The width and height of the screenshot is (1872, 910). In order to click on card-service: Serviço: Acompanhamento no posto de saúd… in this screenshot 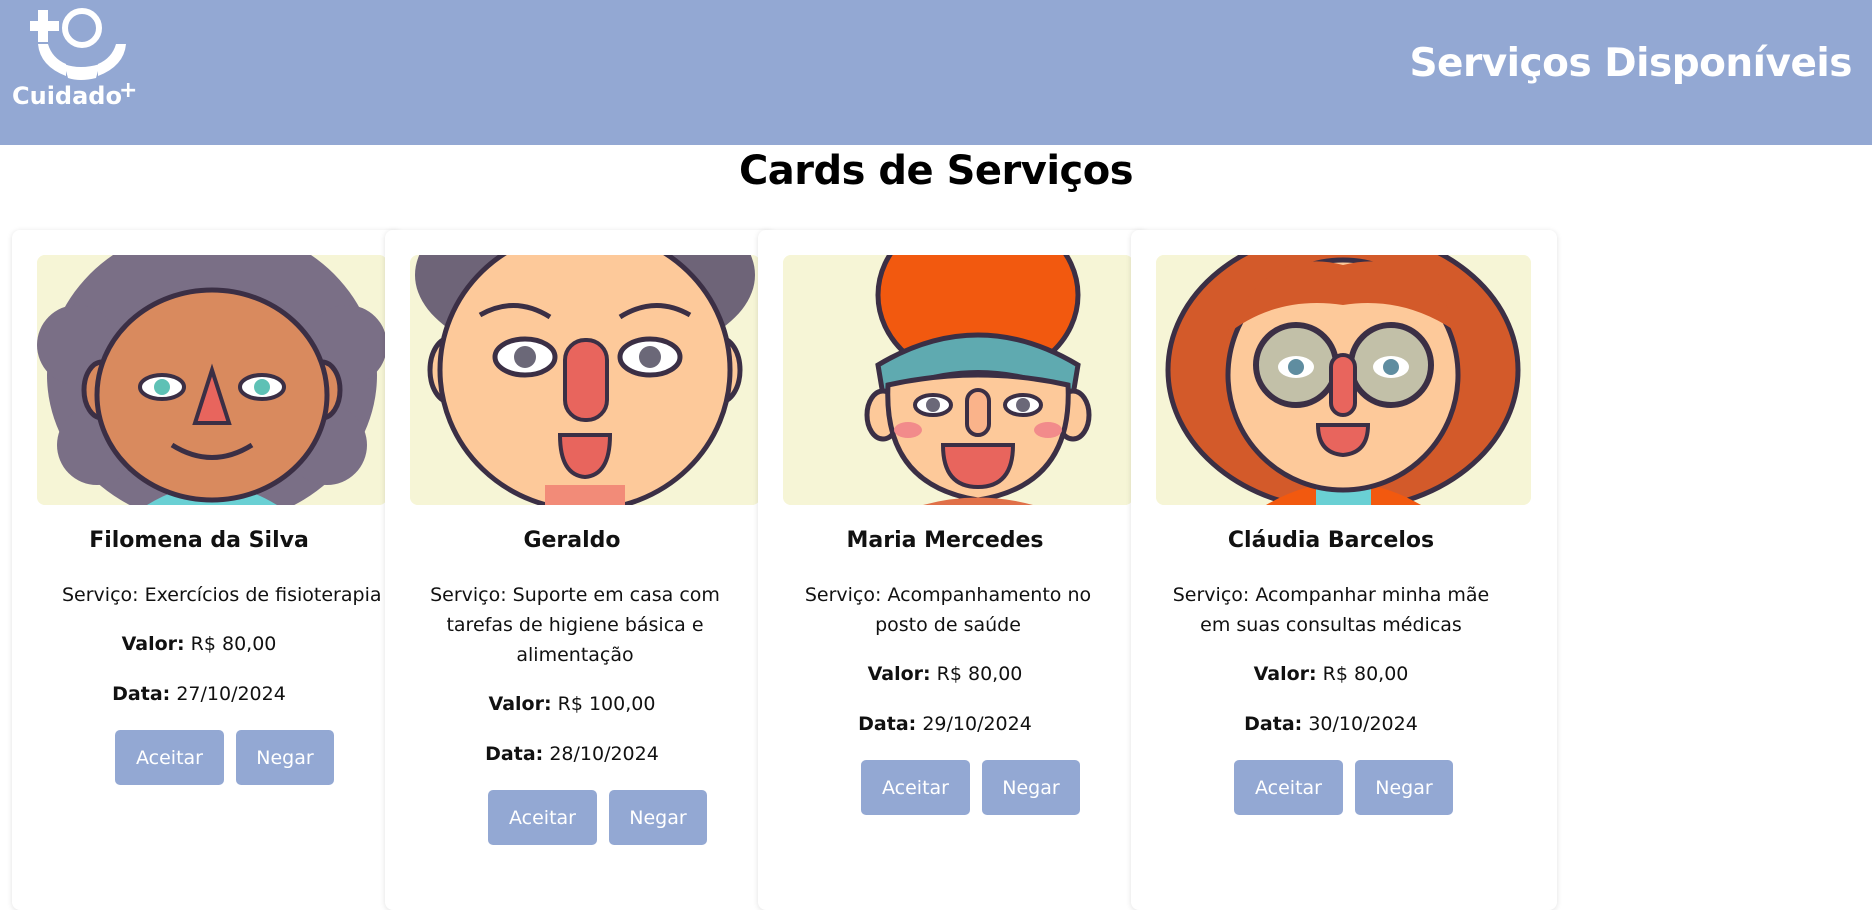, I will do `click(948, 610)`.